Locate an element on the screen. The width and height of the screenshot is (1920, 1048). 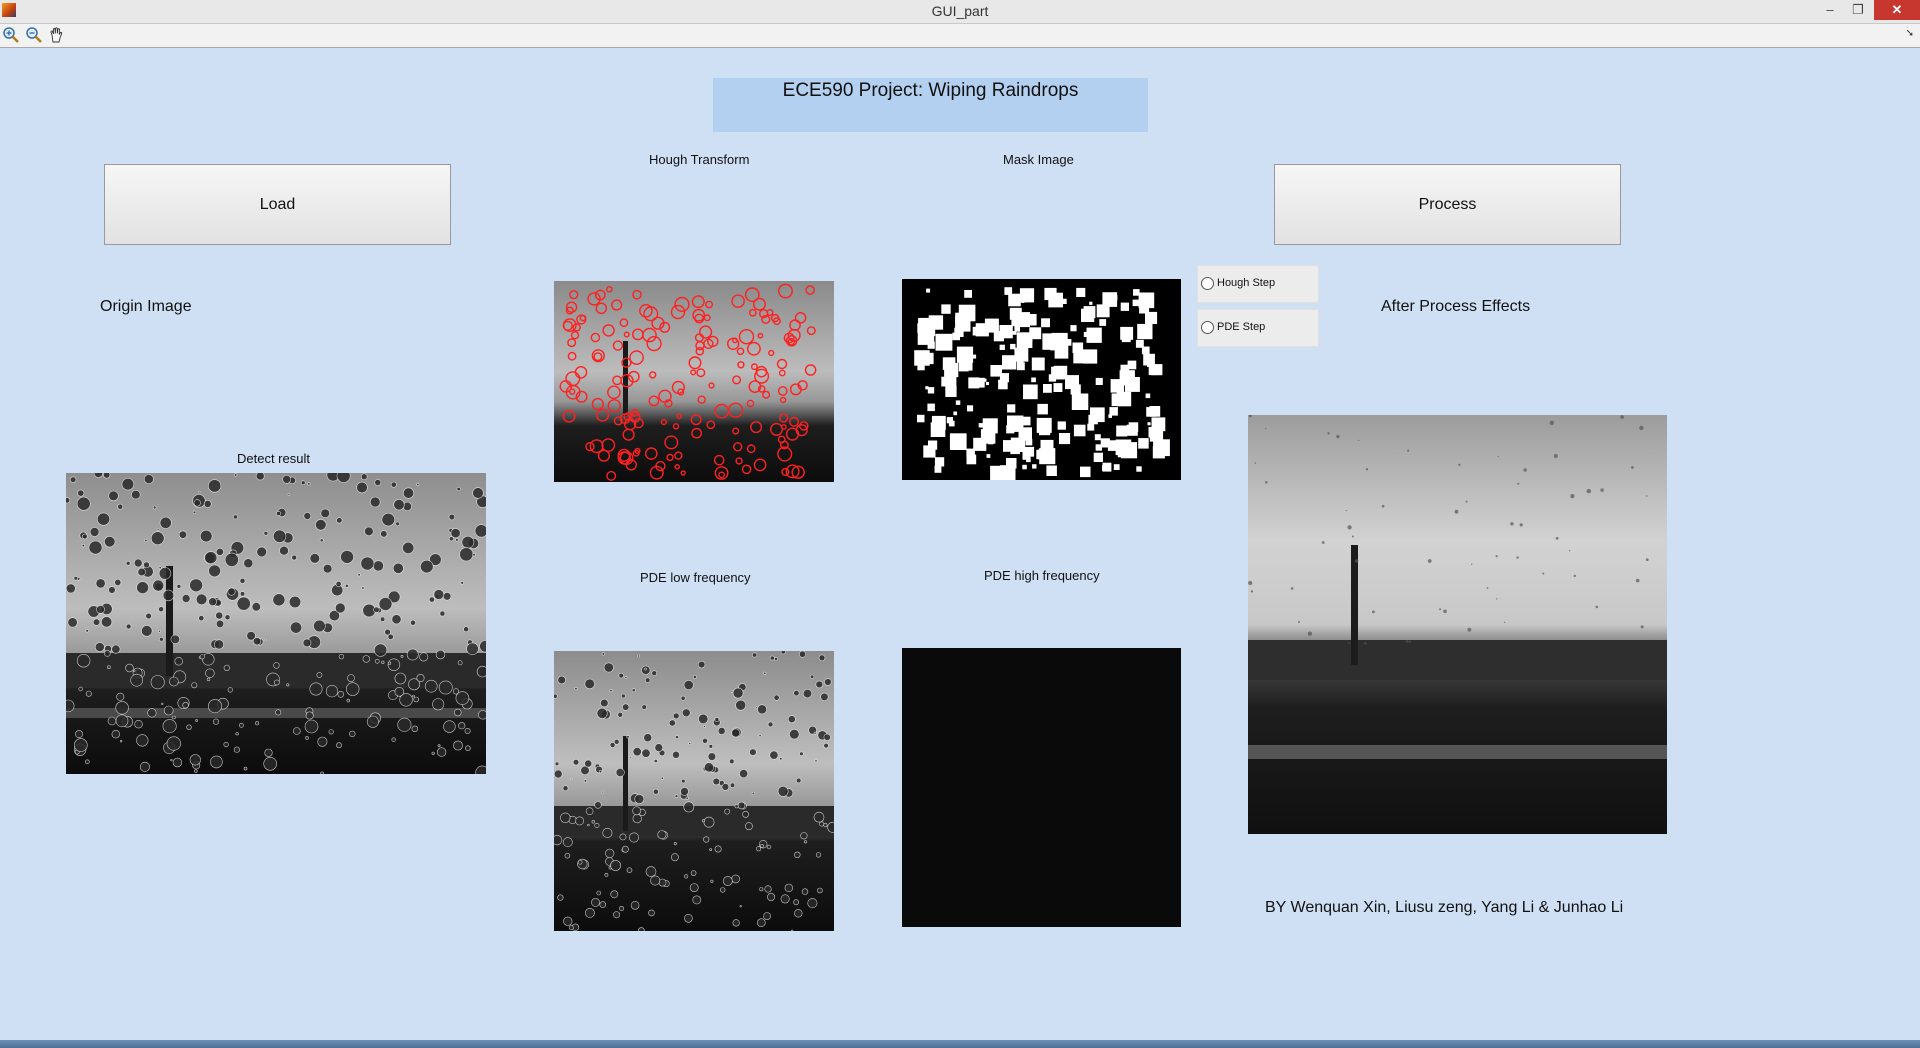
pde-step-radio: PDE Step is located at coordinates (1258, 328).